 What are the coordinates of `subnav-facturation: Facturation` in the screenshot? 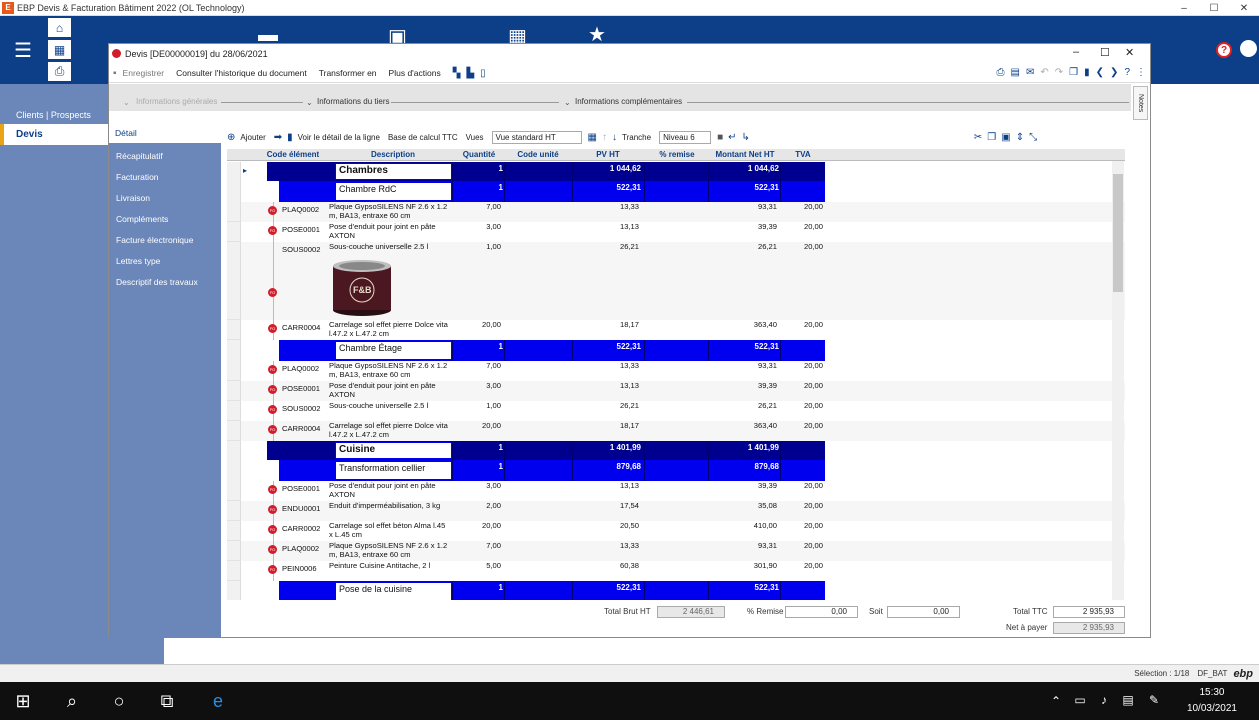 It's located at (137, 177).